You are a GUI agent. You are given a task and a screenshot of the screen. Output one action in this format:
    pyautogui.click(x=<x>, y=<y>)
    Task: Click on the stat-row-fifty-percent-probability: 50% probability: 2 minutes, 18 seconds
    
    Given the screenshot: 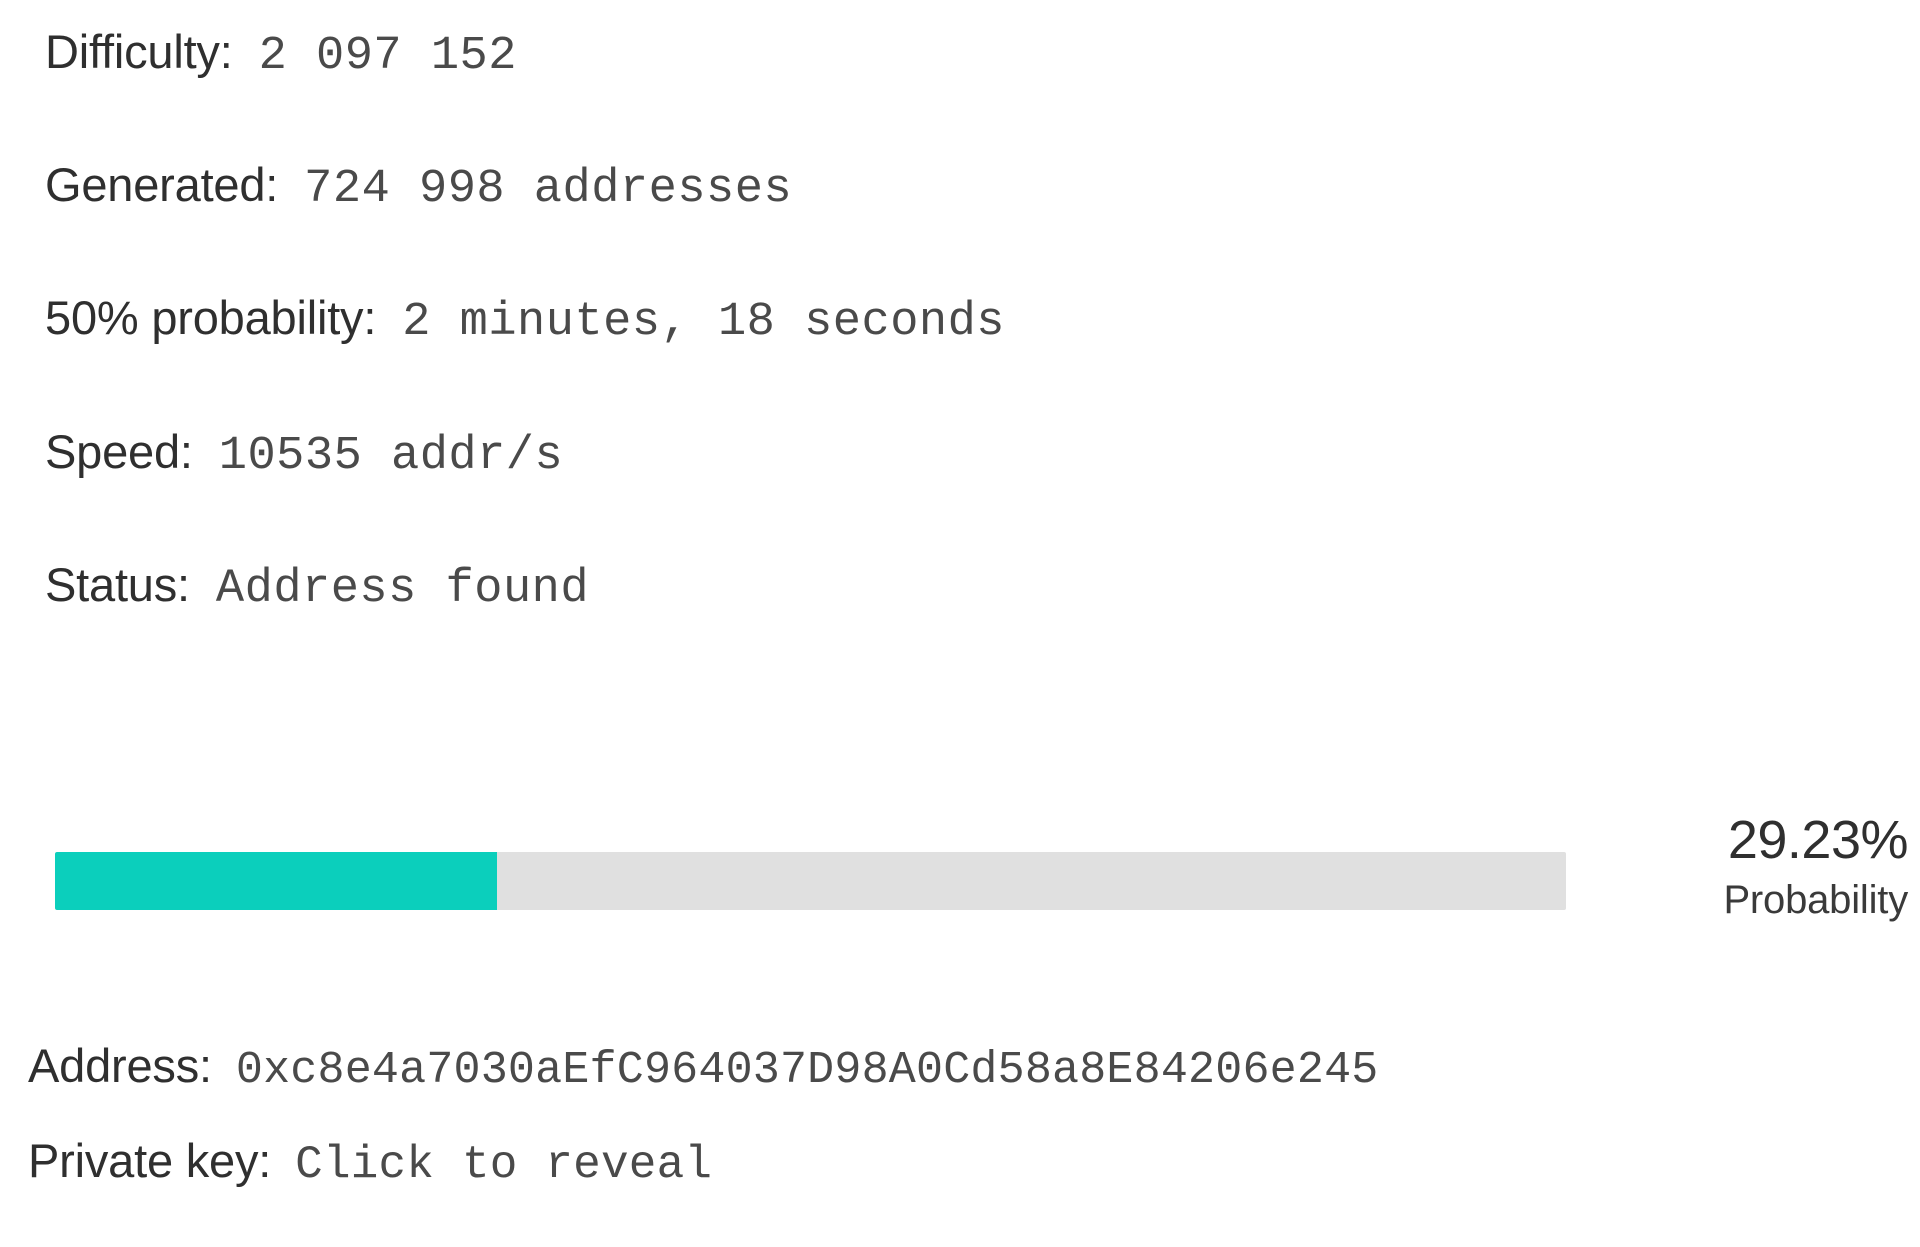 What is the action you would take?
    pyautogui.click(x=525, y=320)
    